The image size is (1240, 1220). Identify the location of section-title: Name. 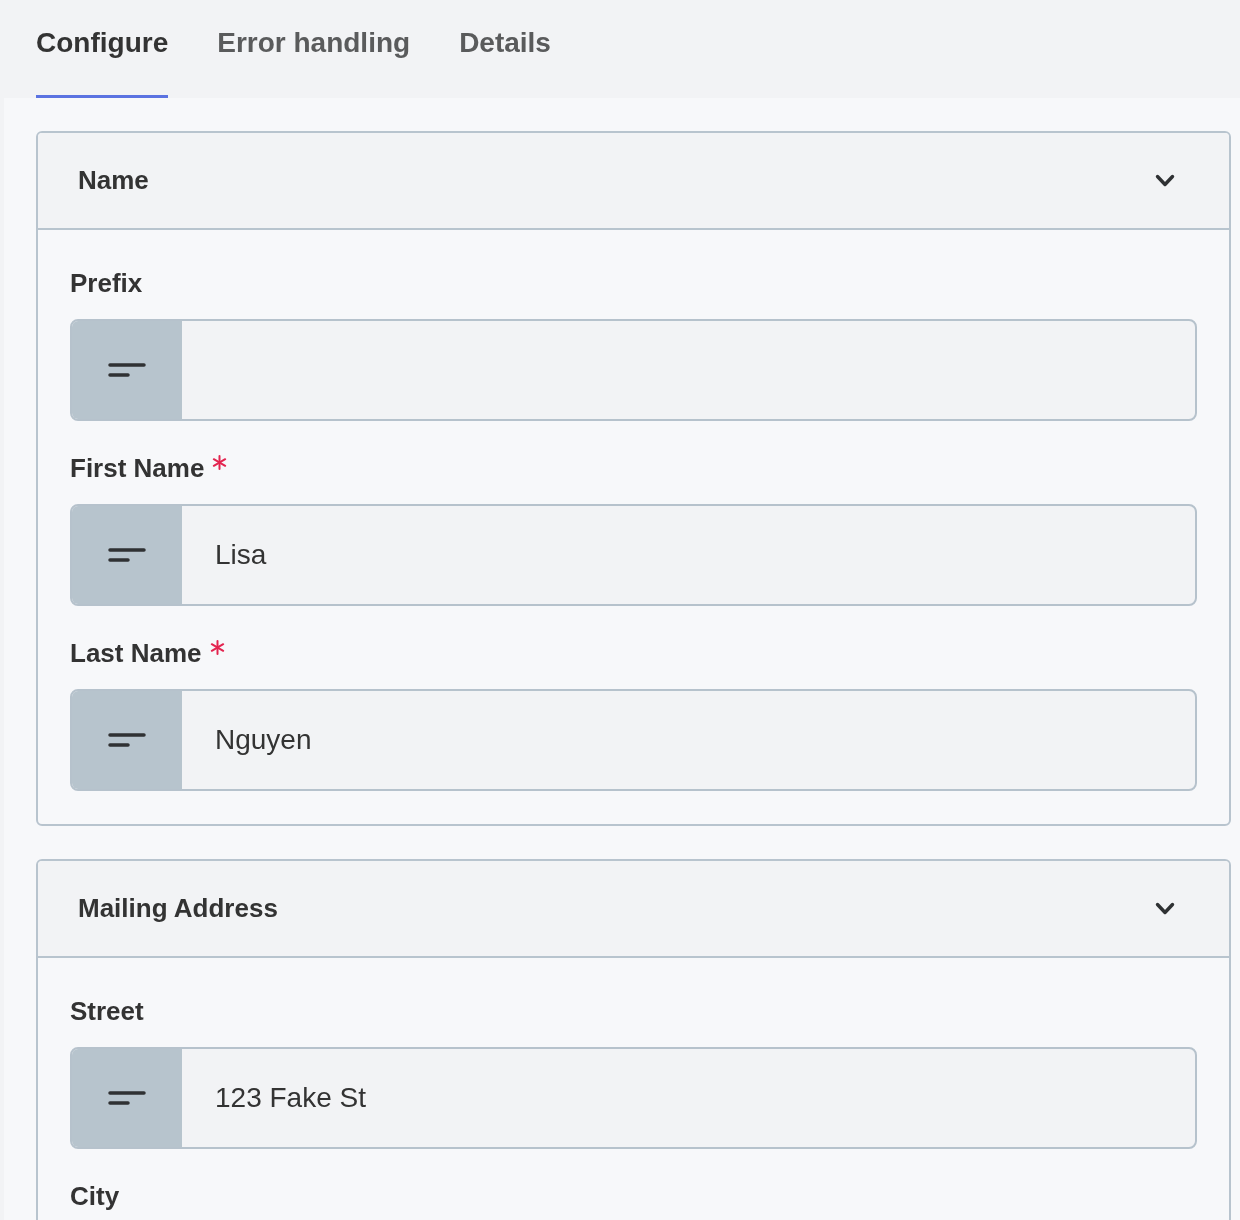
(113, 180).